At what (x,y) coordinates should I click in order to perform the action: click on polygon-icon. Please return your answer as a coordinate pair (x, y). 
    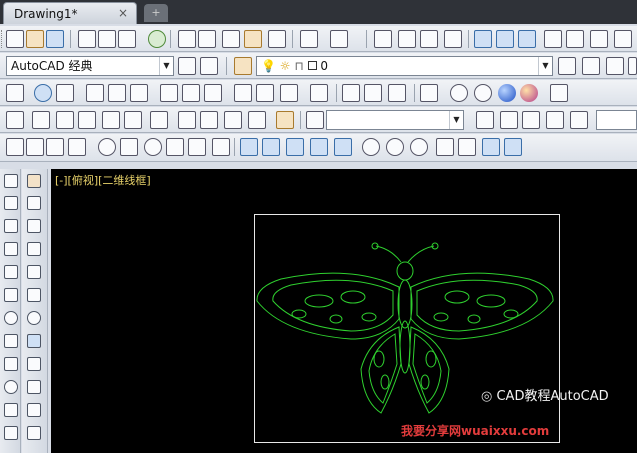
    Looking at the image, I should click on (11, 249).